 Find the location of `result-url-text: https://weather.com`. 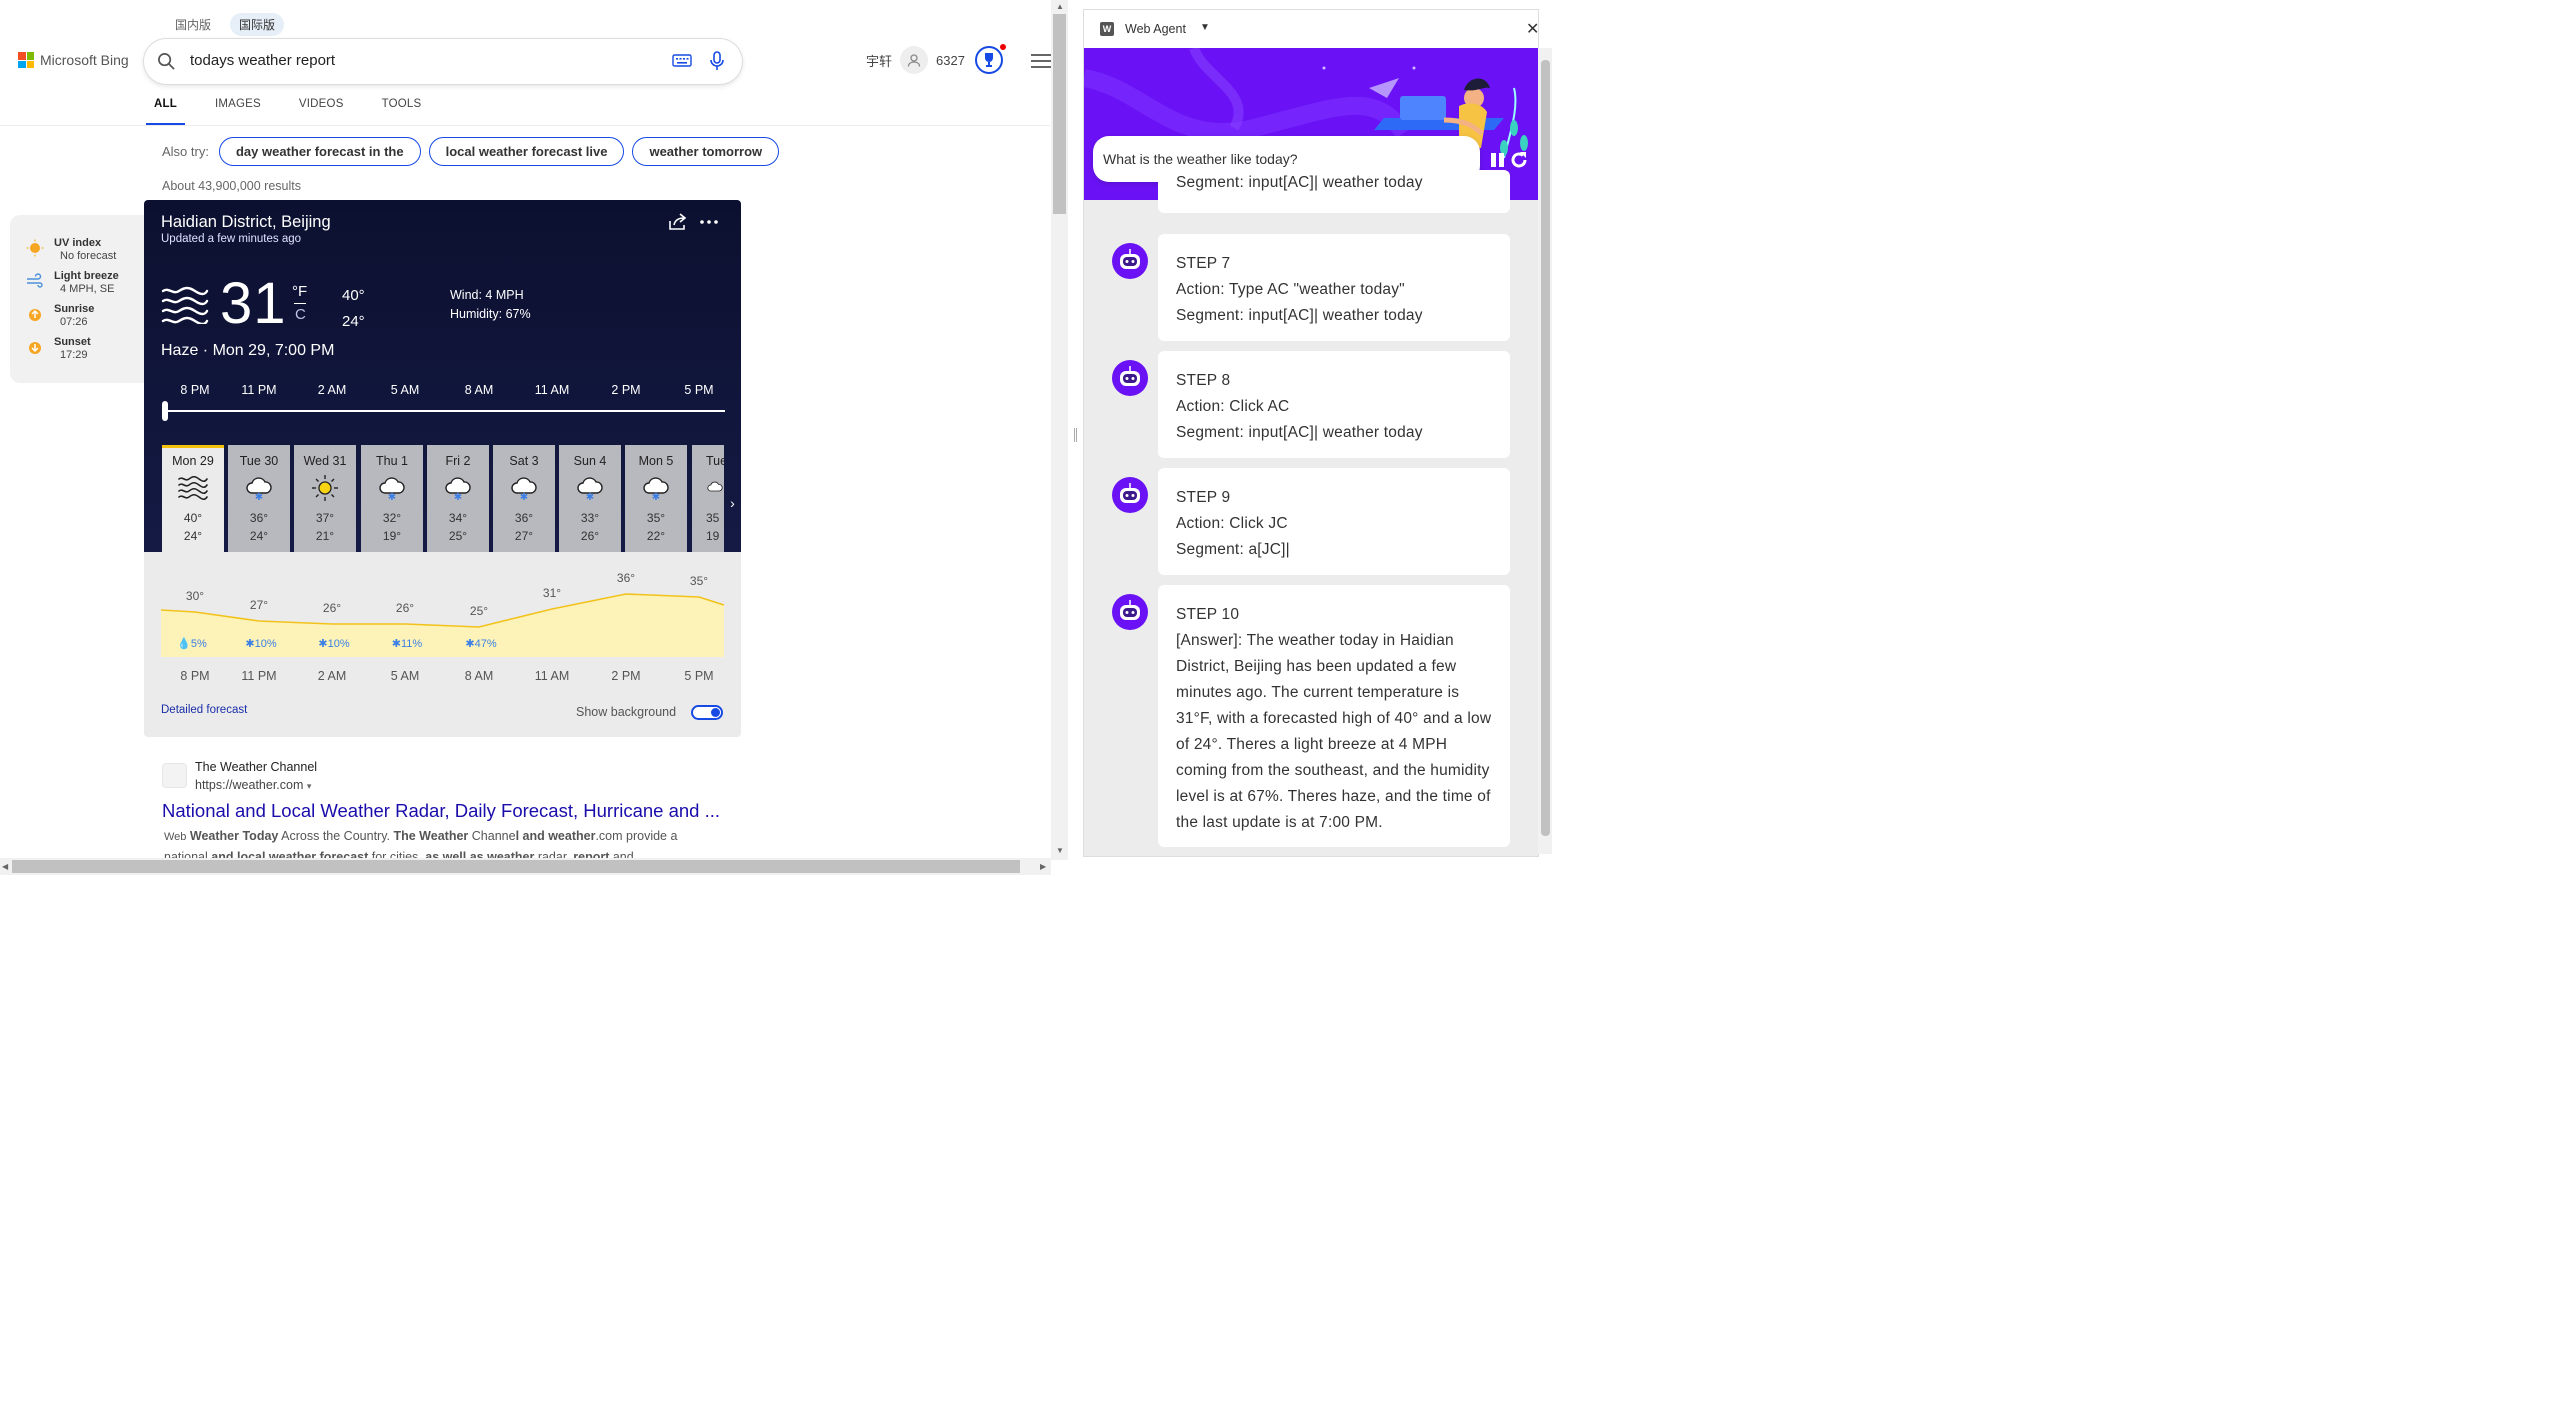

result-url-text: https://weather.com is located at coordinates (249, 785).